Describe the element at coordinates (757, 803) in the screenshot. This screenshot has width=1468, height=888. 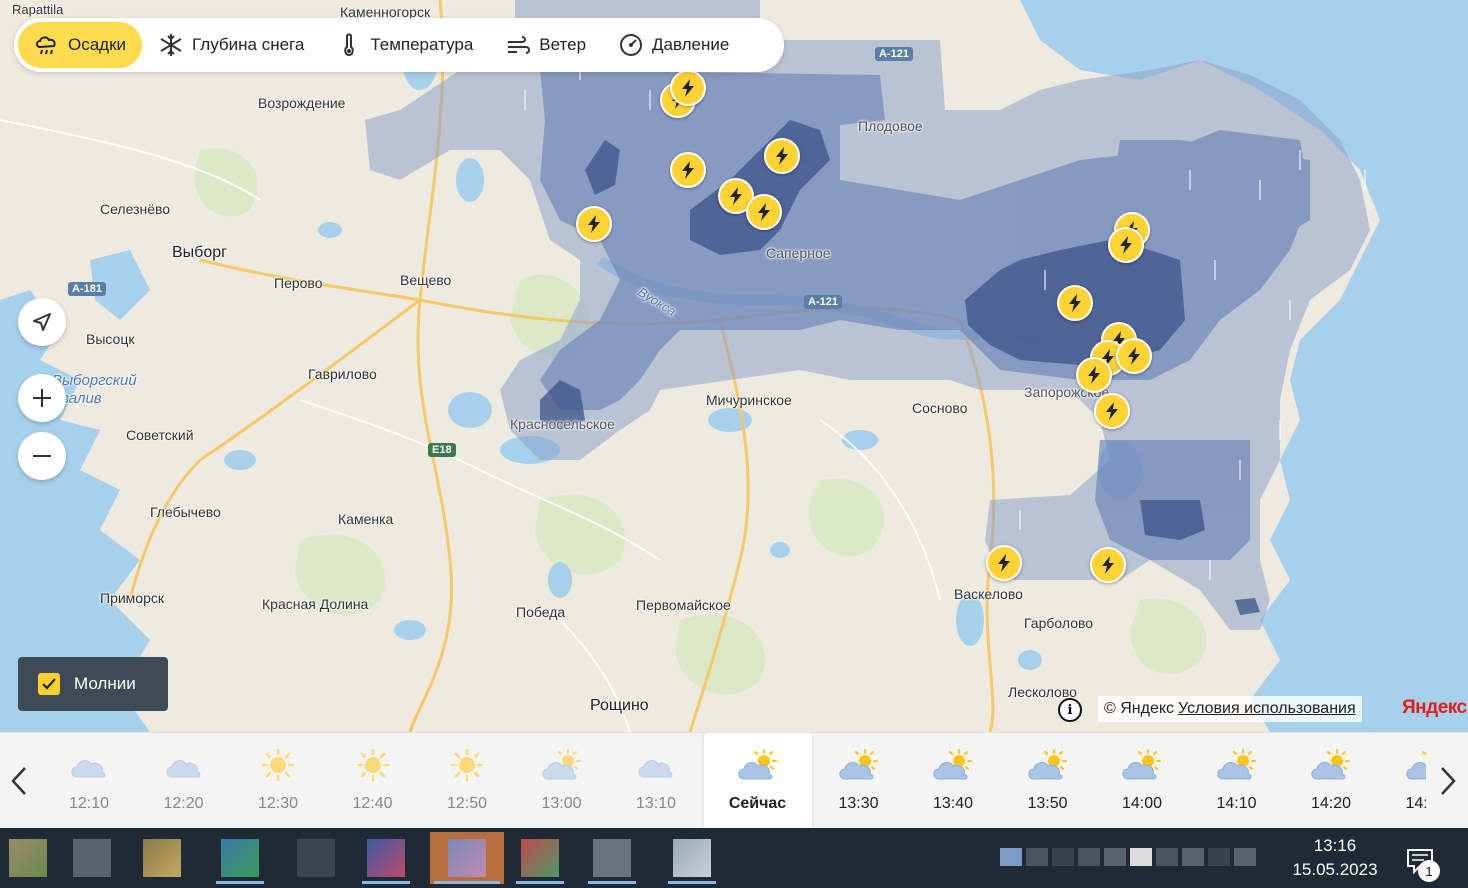
I see `timeline-time: Сейчас` at that location.